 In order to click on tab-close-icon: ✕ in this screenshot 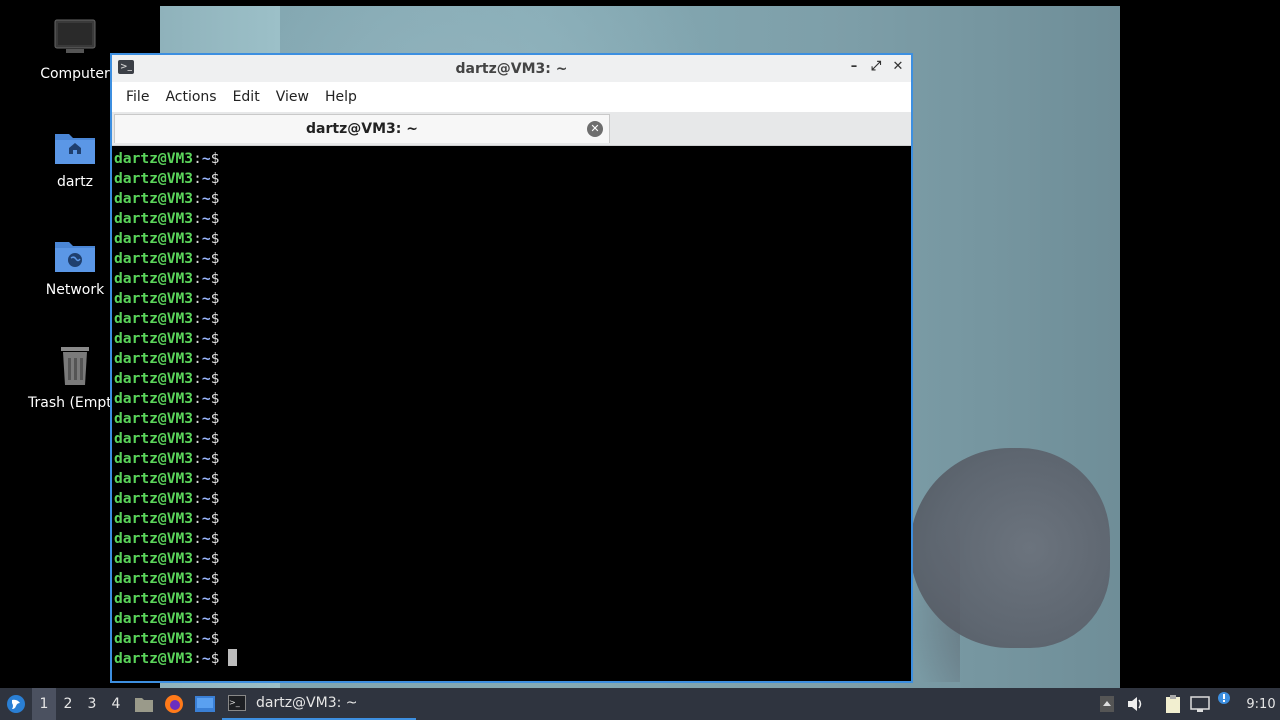, I will do `click(595, 129)`.